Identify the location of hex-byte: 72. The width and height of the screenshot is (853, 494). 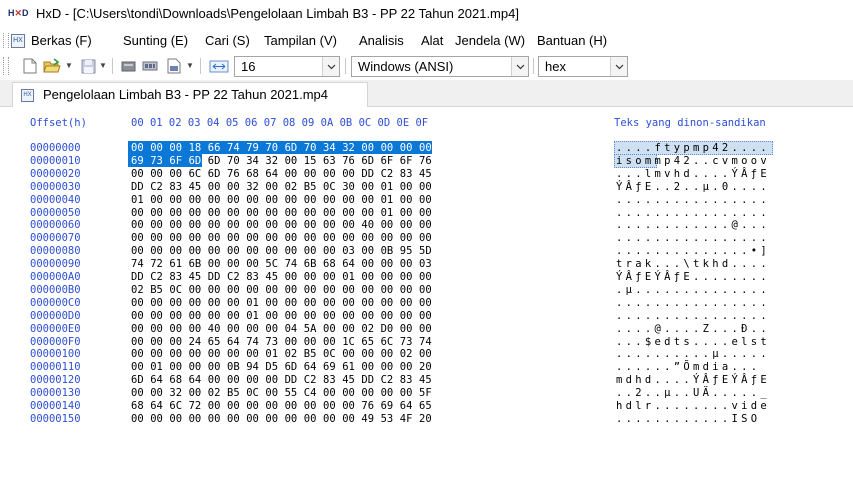
(156, 264).